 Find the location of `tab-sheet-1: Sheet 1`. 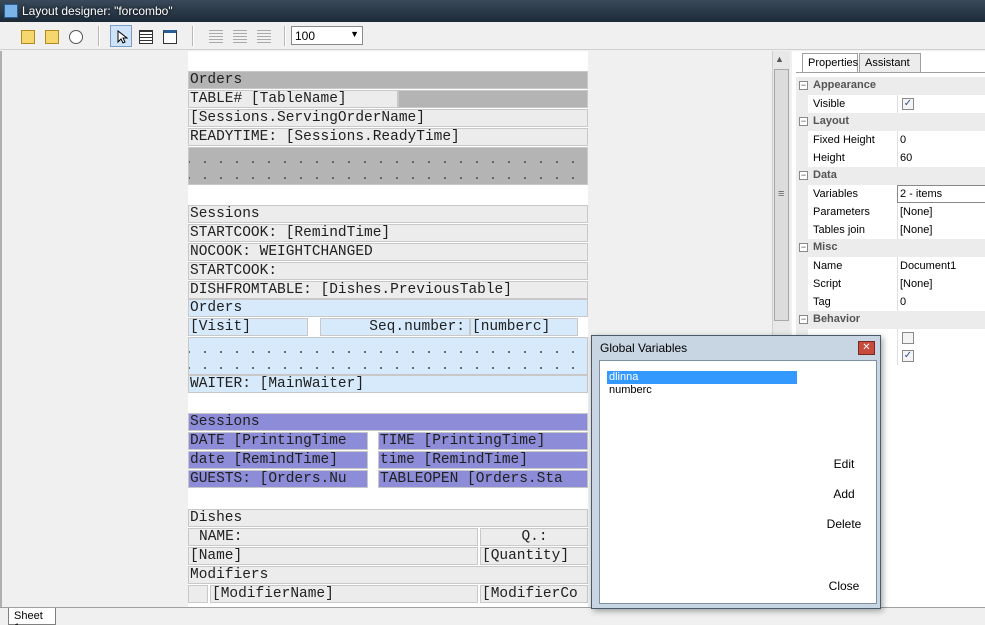

tab-sheet-1: Sheet 1 is located at coordinates (32, 616).